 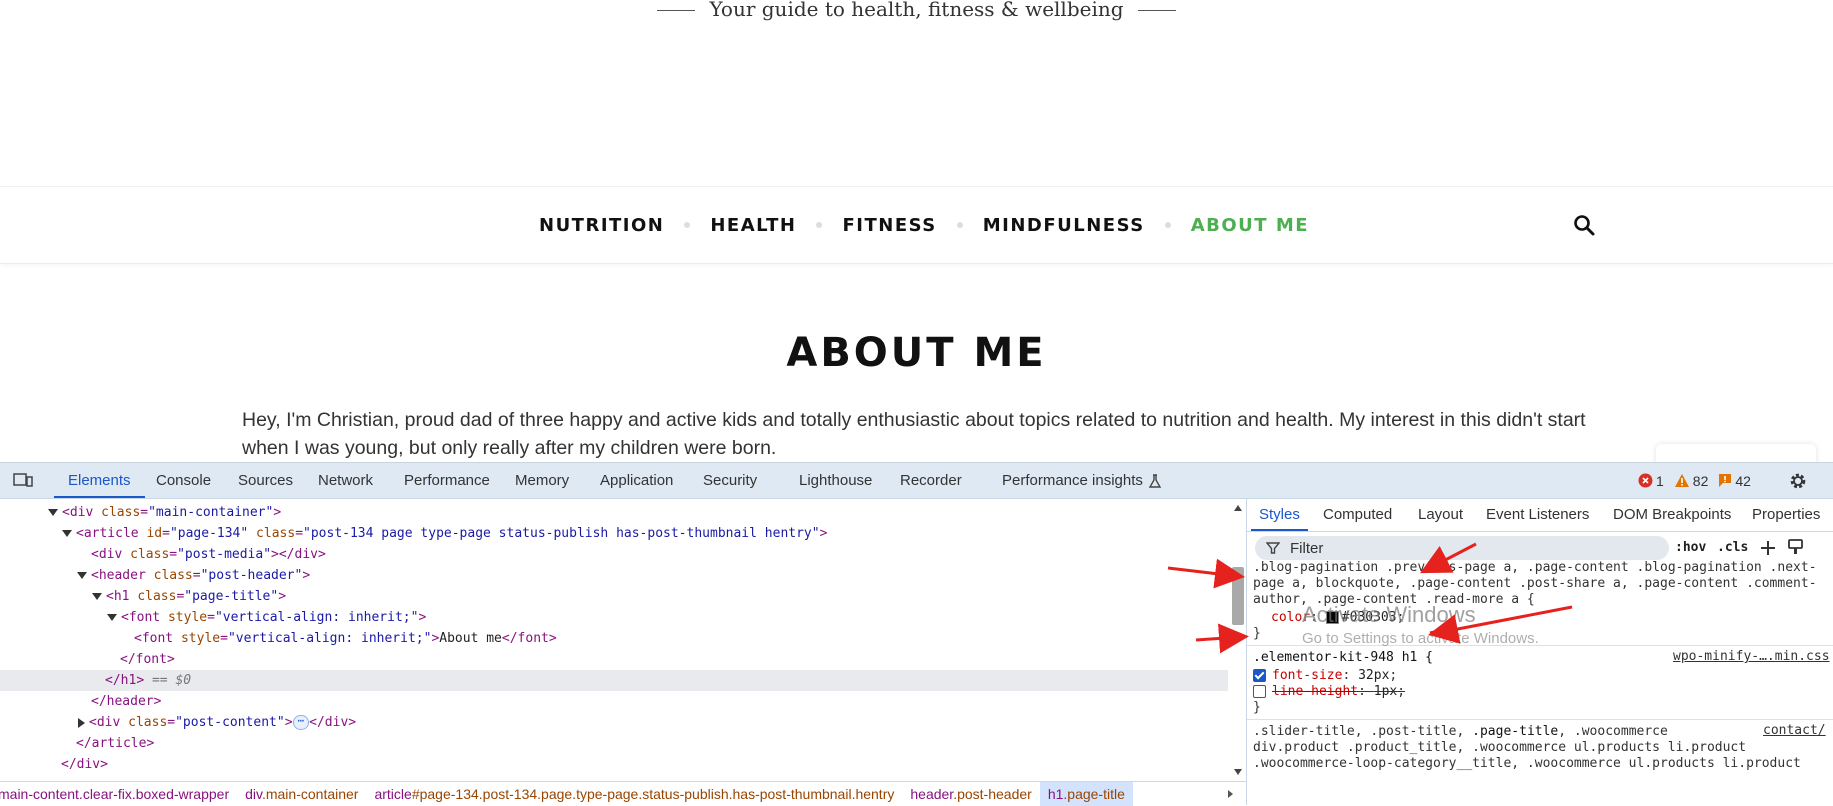 What do you see at coordinates (1584, 225) in the screenshot?
I see `search-icon` at bounding box center [1584, 225].